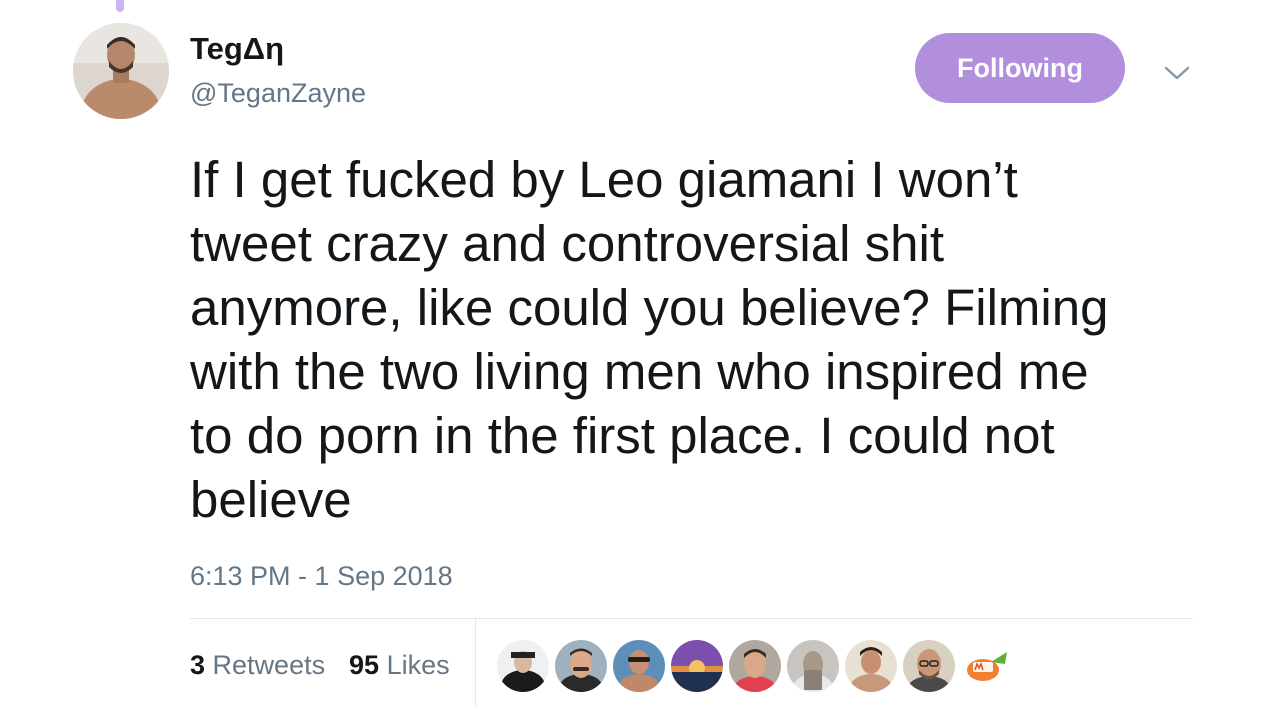  I want to click on retweets-count: 3, so click(198, 665).